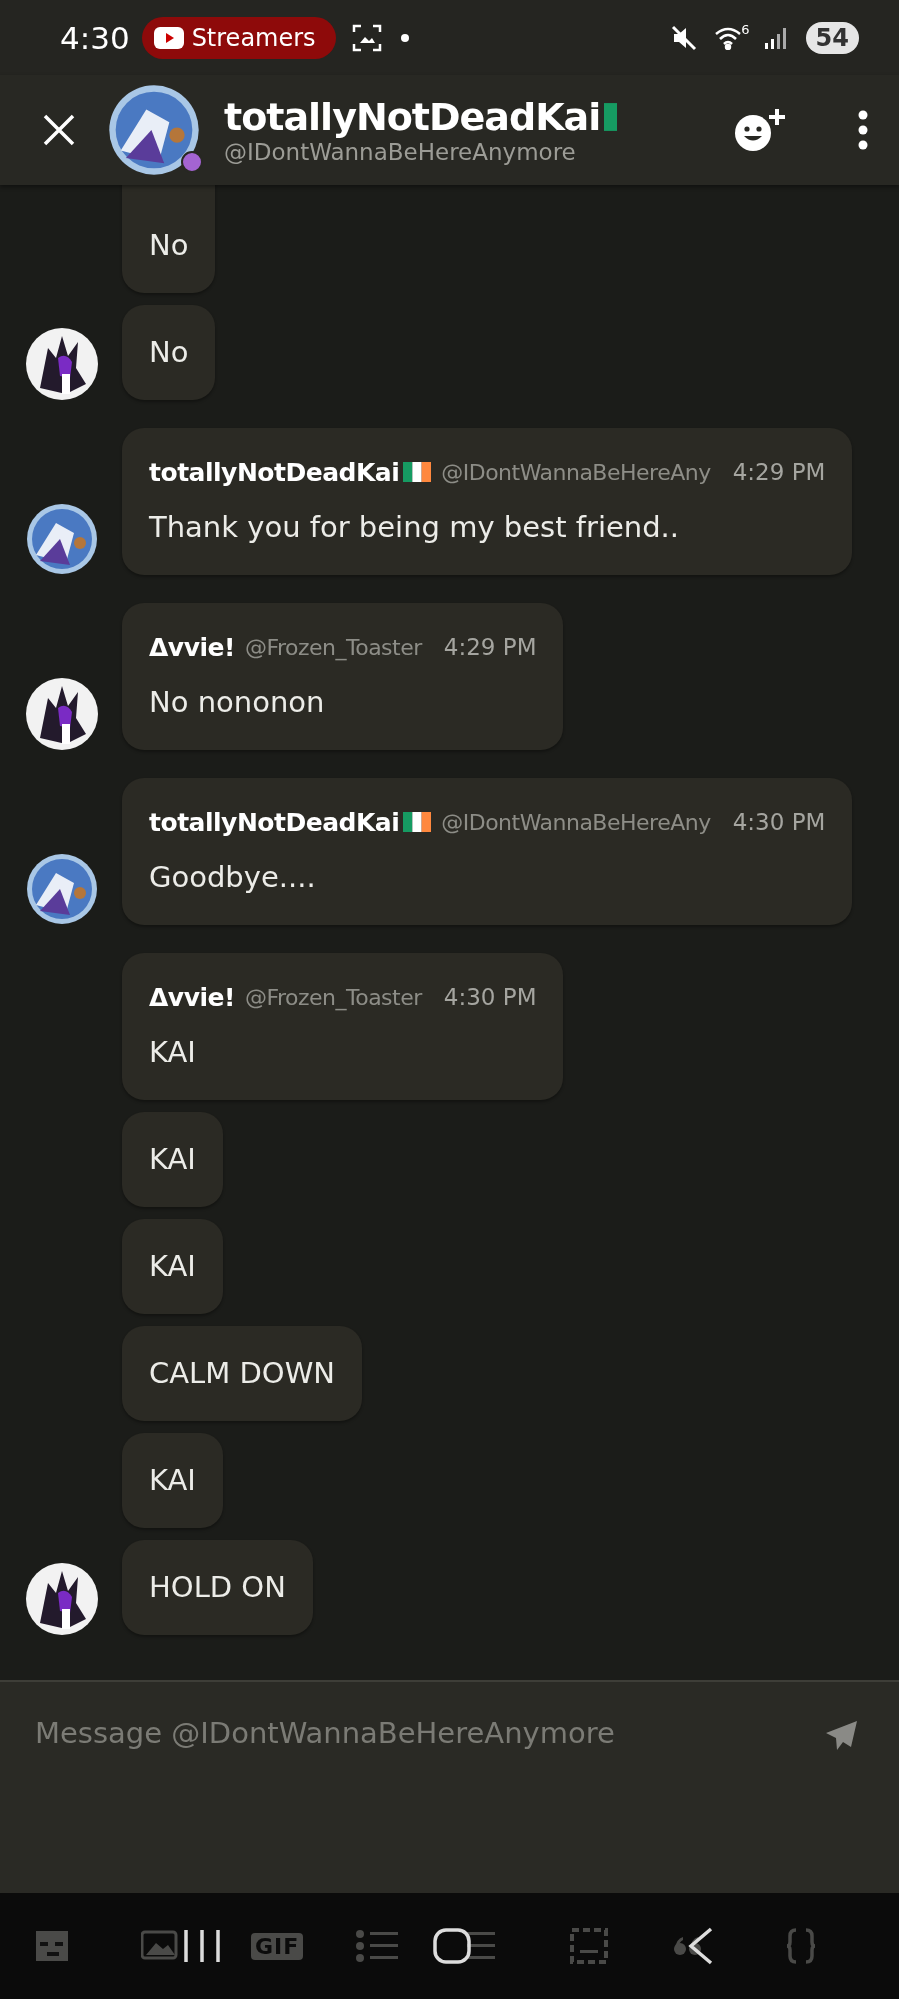  I want to click on message-bubble: Δvvie! @Frozen_Toaster 4:29 PM No nononon, so click(343, 676).